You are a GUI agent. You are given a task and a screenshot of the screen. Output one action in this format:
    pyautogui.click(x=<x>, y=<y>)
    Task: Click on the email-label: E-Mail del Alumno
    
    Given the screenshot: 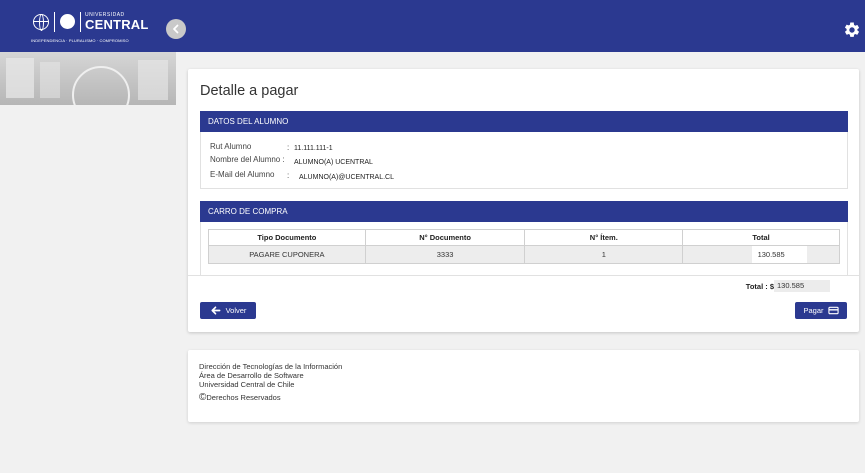 What is the action you would take?
    pyautogui.click(x=242, y=174)
    